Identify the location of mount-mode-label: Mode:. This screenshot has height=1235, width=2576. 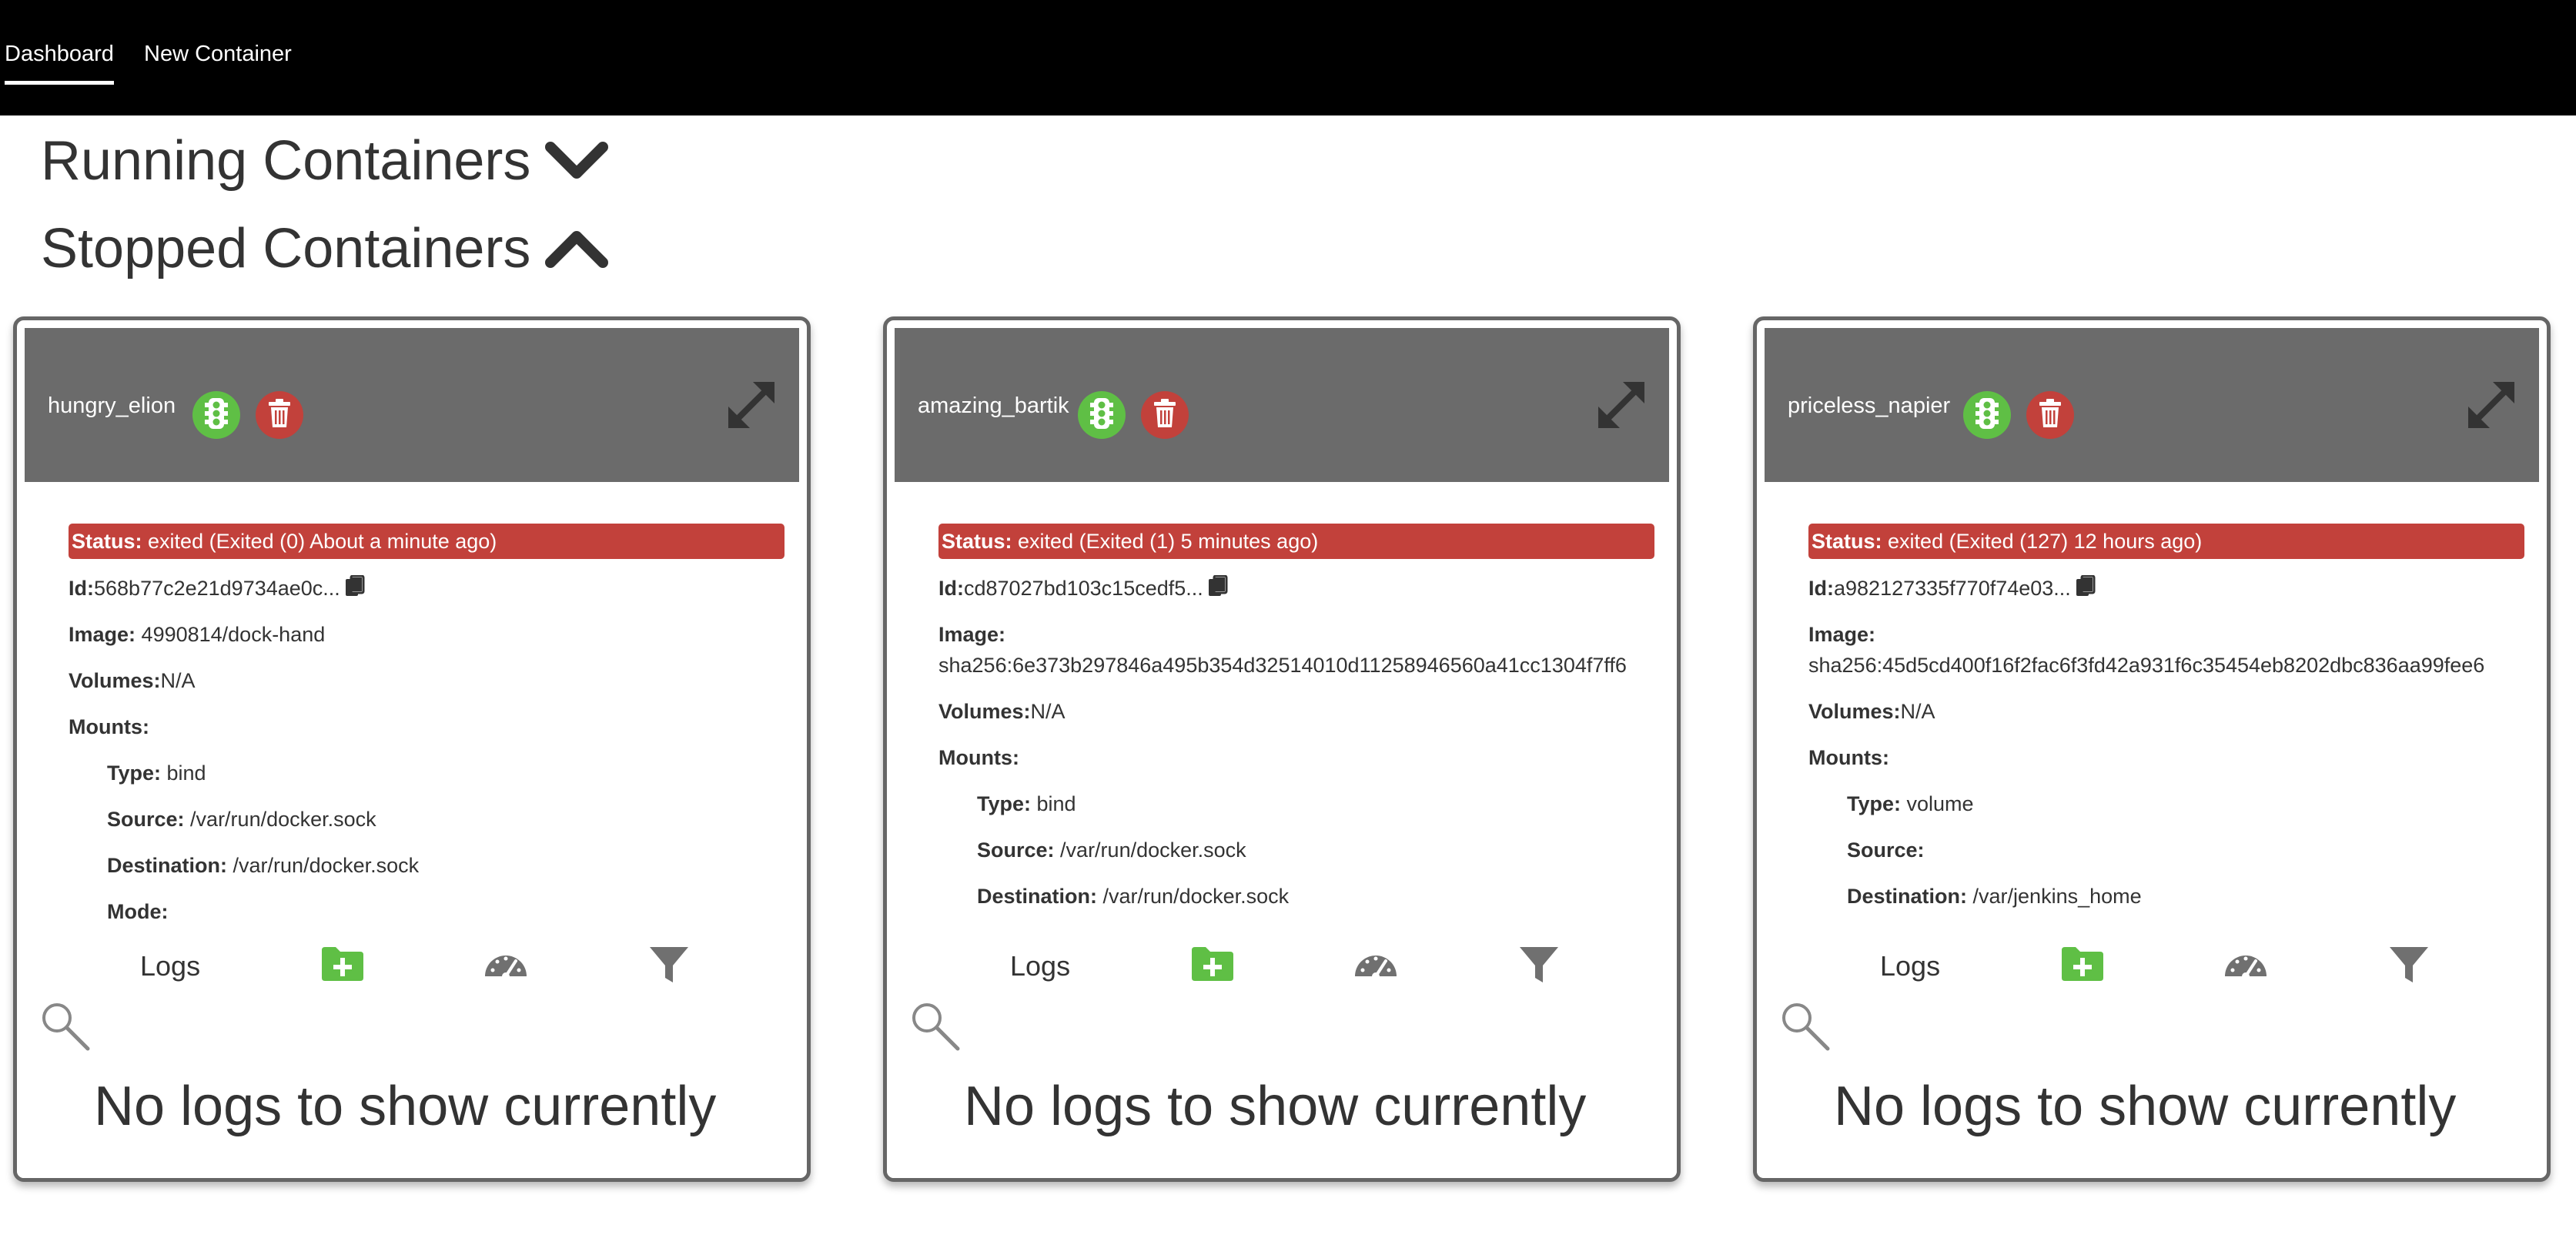
(138, 911).